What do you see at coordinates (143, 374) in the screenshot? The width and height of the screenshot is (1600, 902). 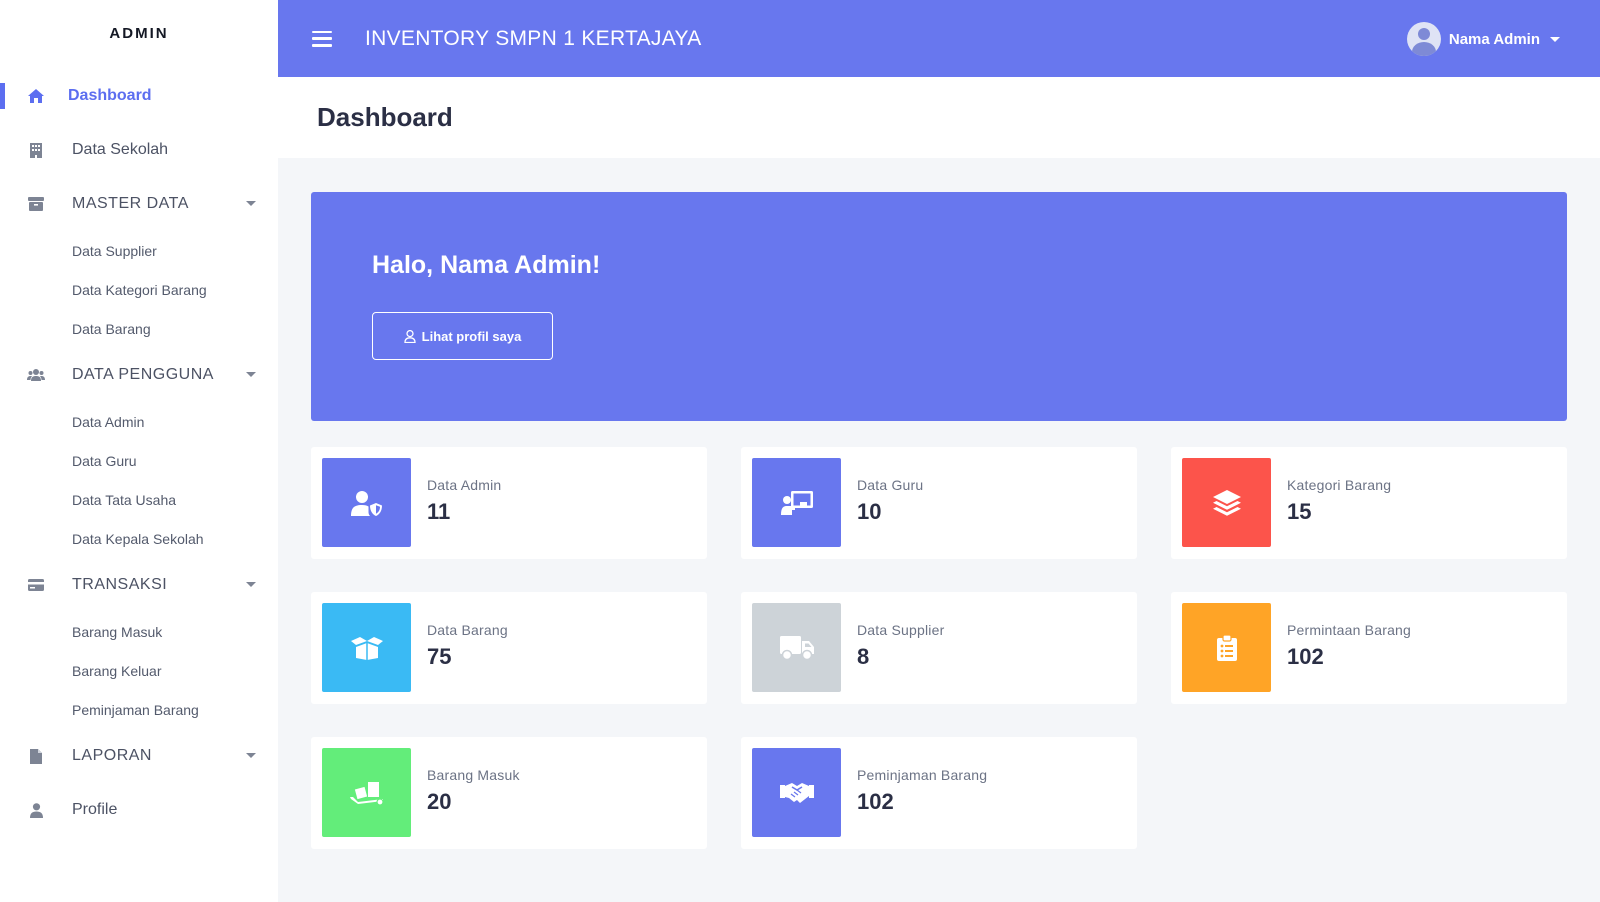 I see `sidebar-item-label: DATA PENGGUNA` at bounding box center [143, 374].